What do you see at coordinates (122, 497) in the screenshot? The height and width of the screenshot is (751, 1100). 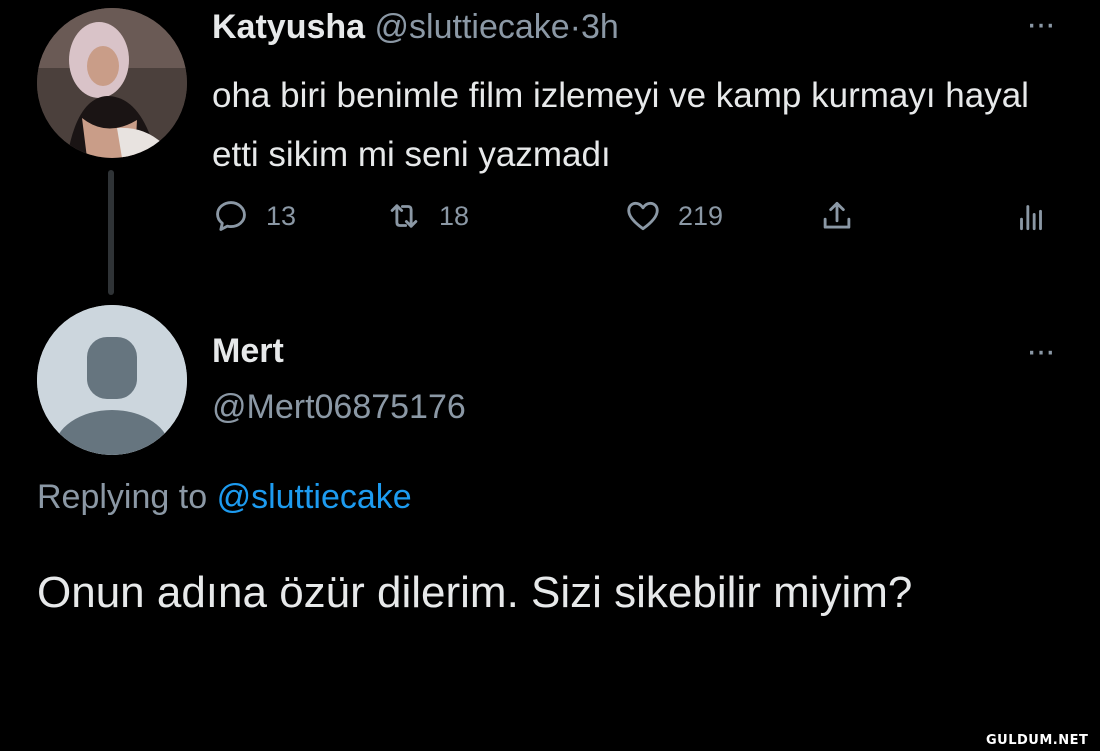 I see `replying-prefix: Replying to` at bounding box center [122, 497].